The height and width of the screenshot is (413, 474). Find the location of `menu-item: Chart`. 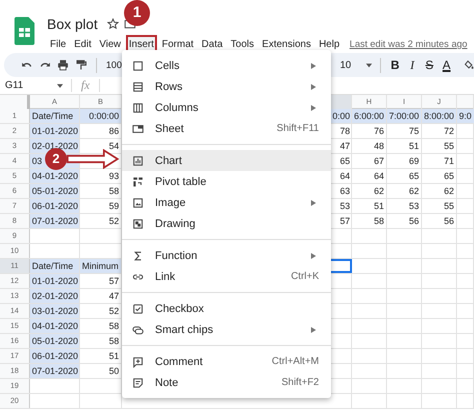

menu-item: Chart is located at coordinates (226, 160).